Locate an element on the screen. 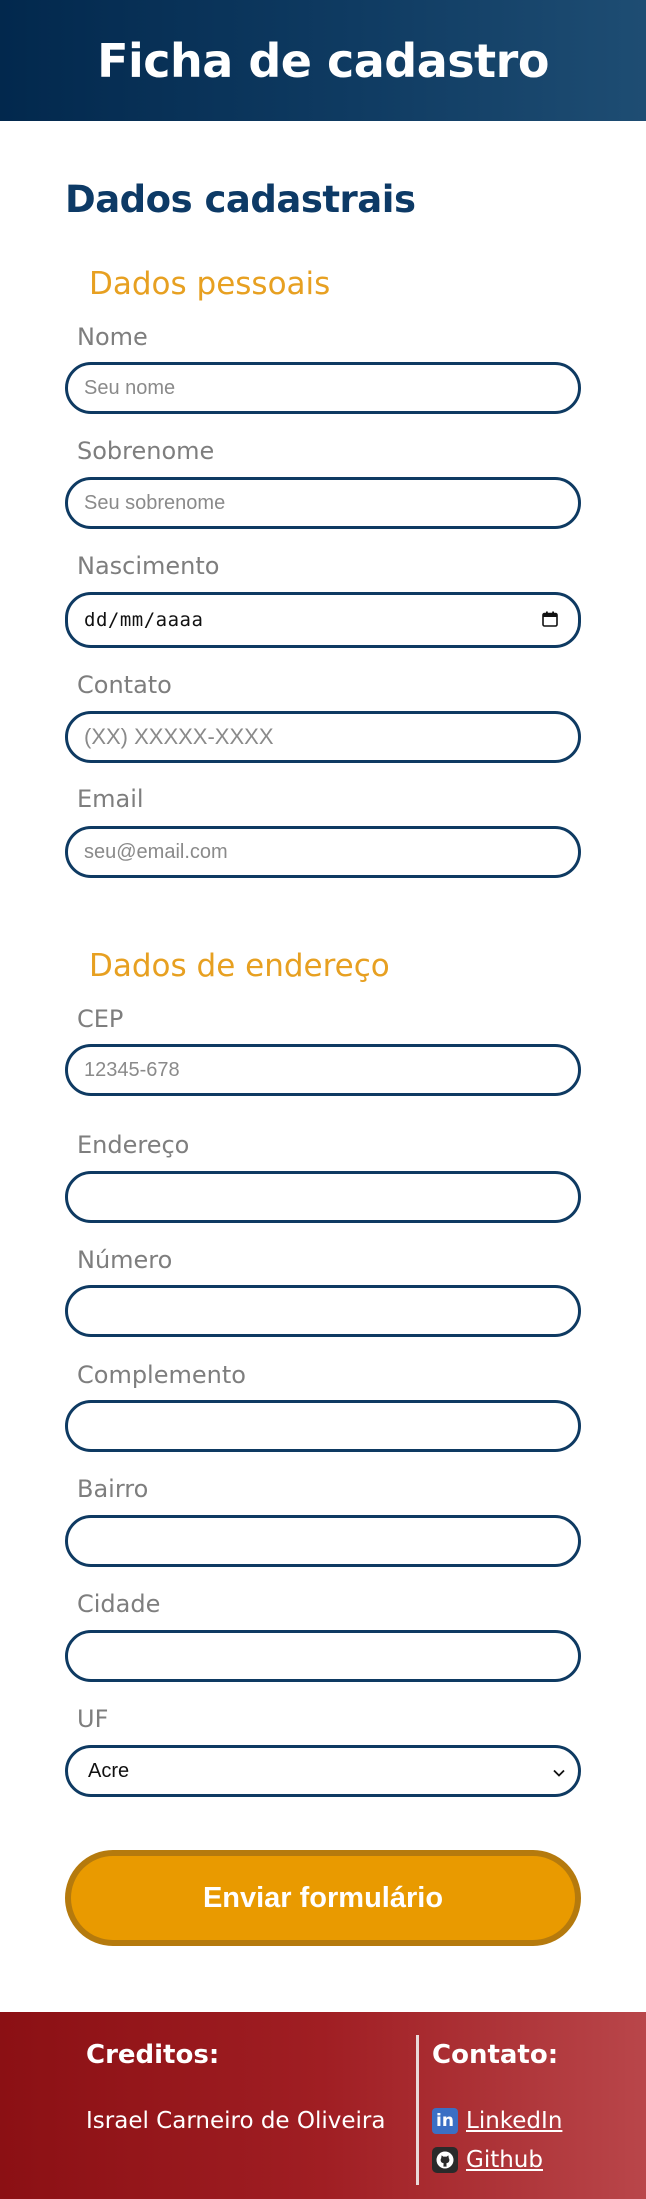 The height and width of the screenshot is (2199, 646). address-data-heading: Dados de endereço is located at coordinates (239, 966).